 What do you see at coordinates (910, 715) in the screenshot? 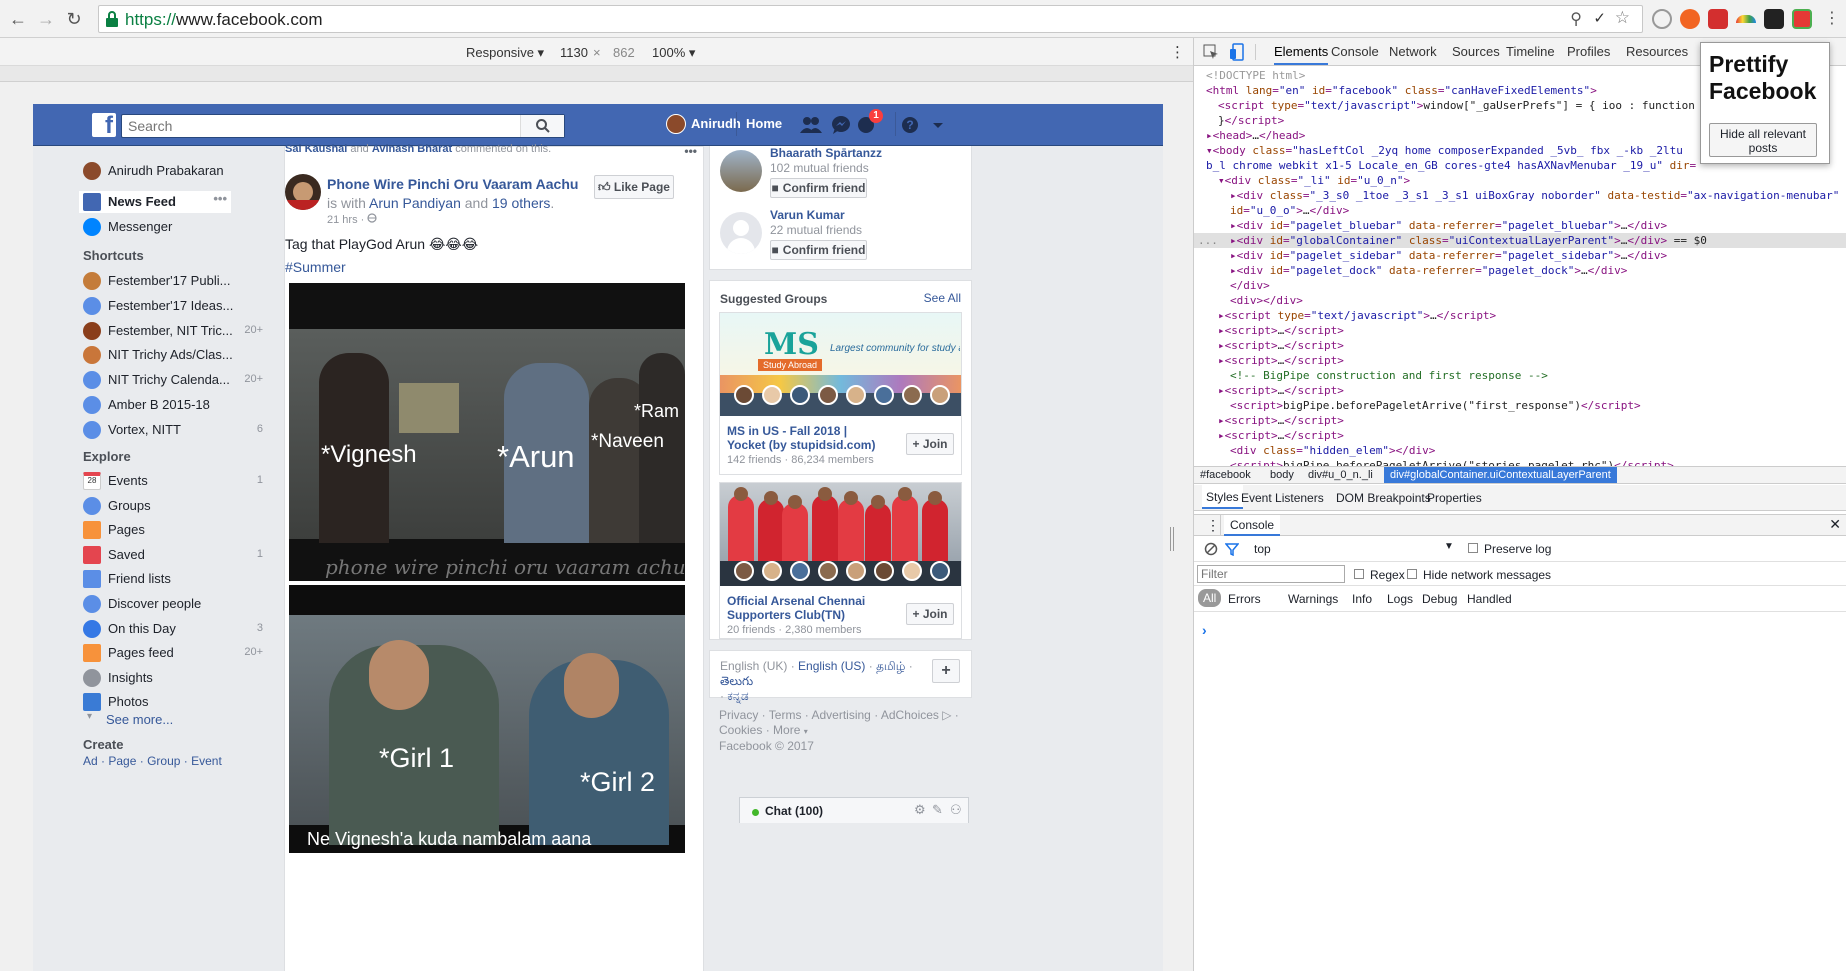
I see `adchoices-link: AdChoices` at bounding box center [910, 715].